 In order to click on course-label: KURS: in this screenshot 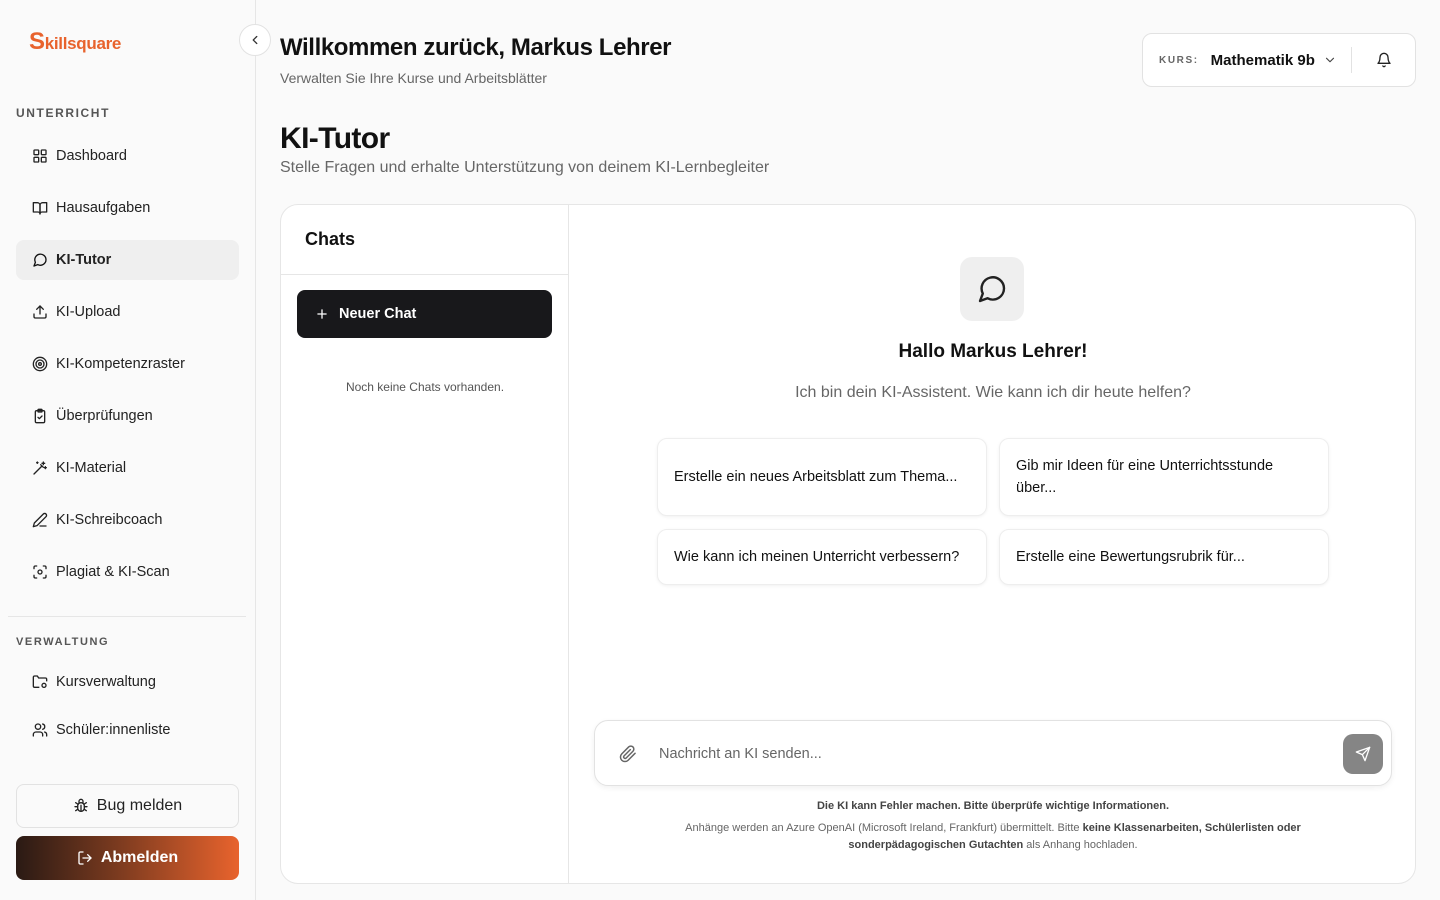, I will do `click(1179, 60)`.